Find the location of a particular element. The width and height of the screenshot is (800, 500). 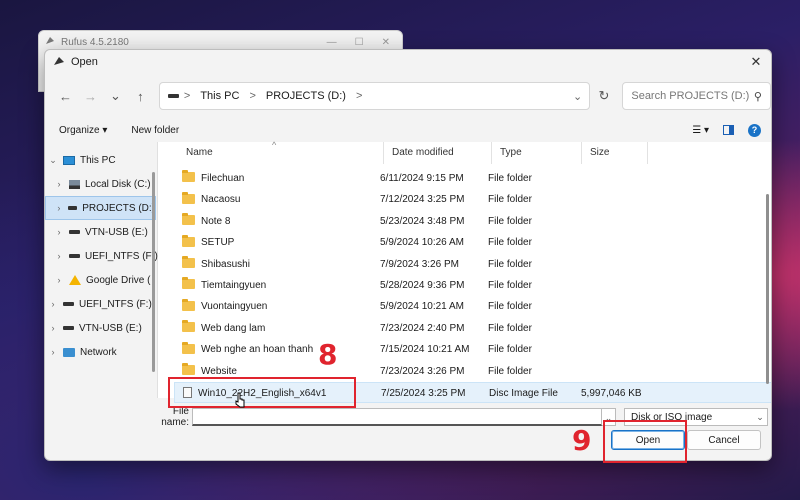

chevron-down-icon: ⌄ is located at coordinates (760, 416).